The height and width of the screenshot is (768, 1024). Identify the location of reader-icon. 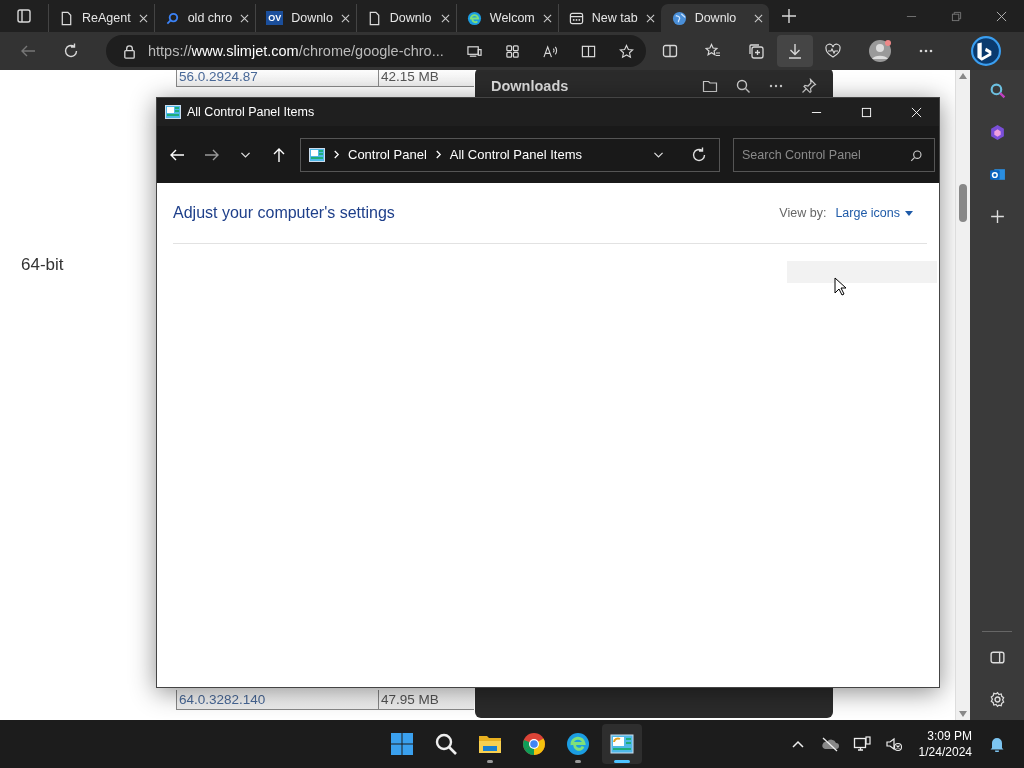
(588, 51).